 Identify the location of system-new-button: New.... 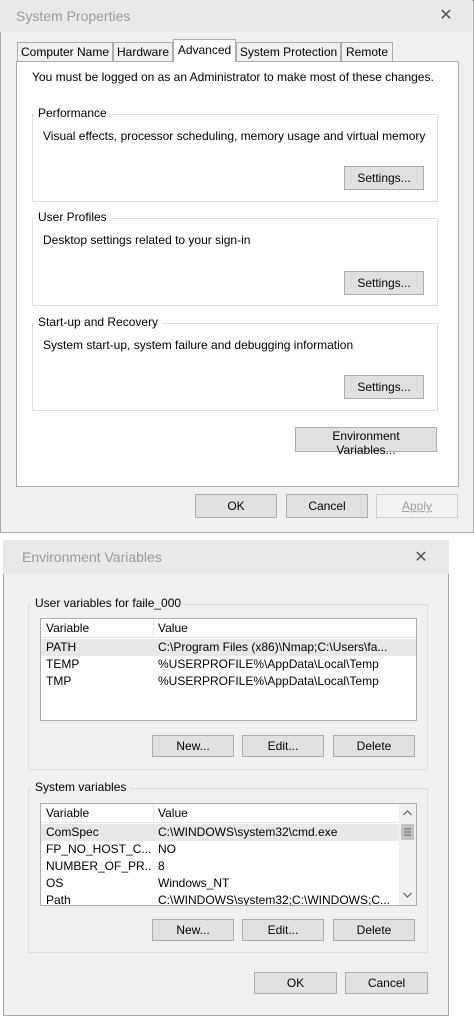
(193, 930).